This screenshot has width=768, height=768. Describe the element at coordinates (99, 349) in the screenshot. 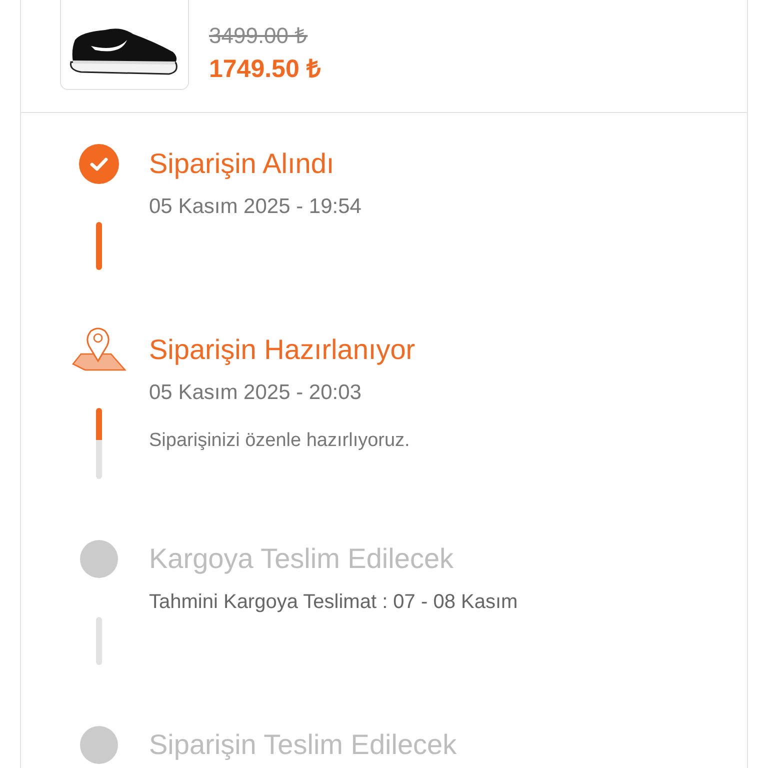

I see `map-pin-icon` at that location.